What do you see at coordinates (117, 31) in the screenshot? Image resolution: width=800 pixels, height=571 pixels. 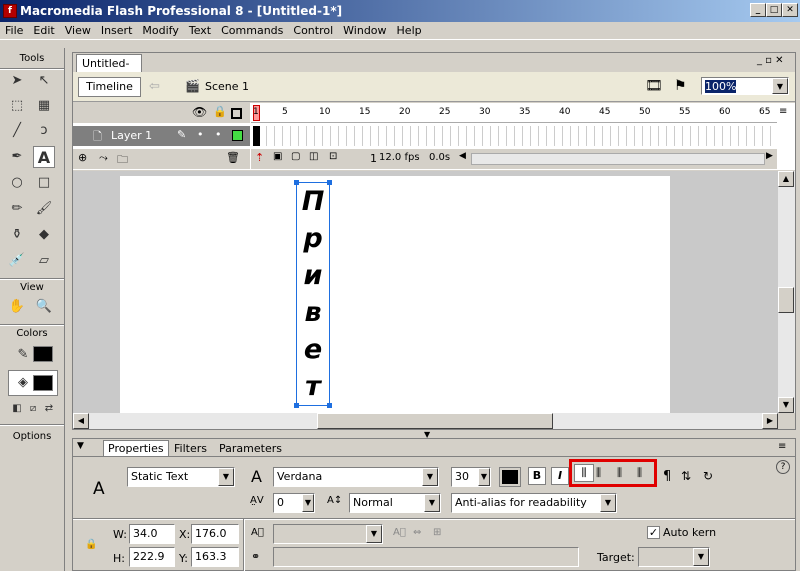 I see `menu-insert: Insert` at bounding box center [117, 31].